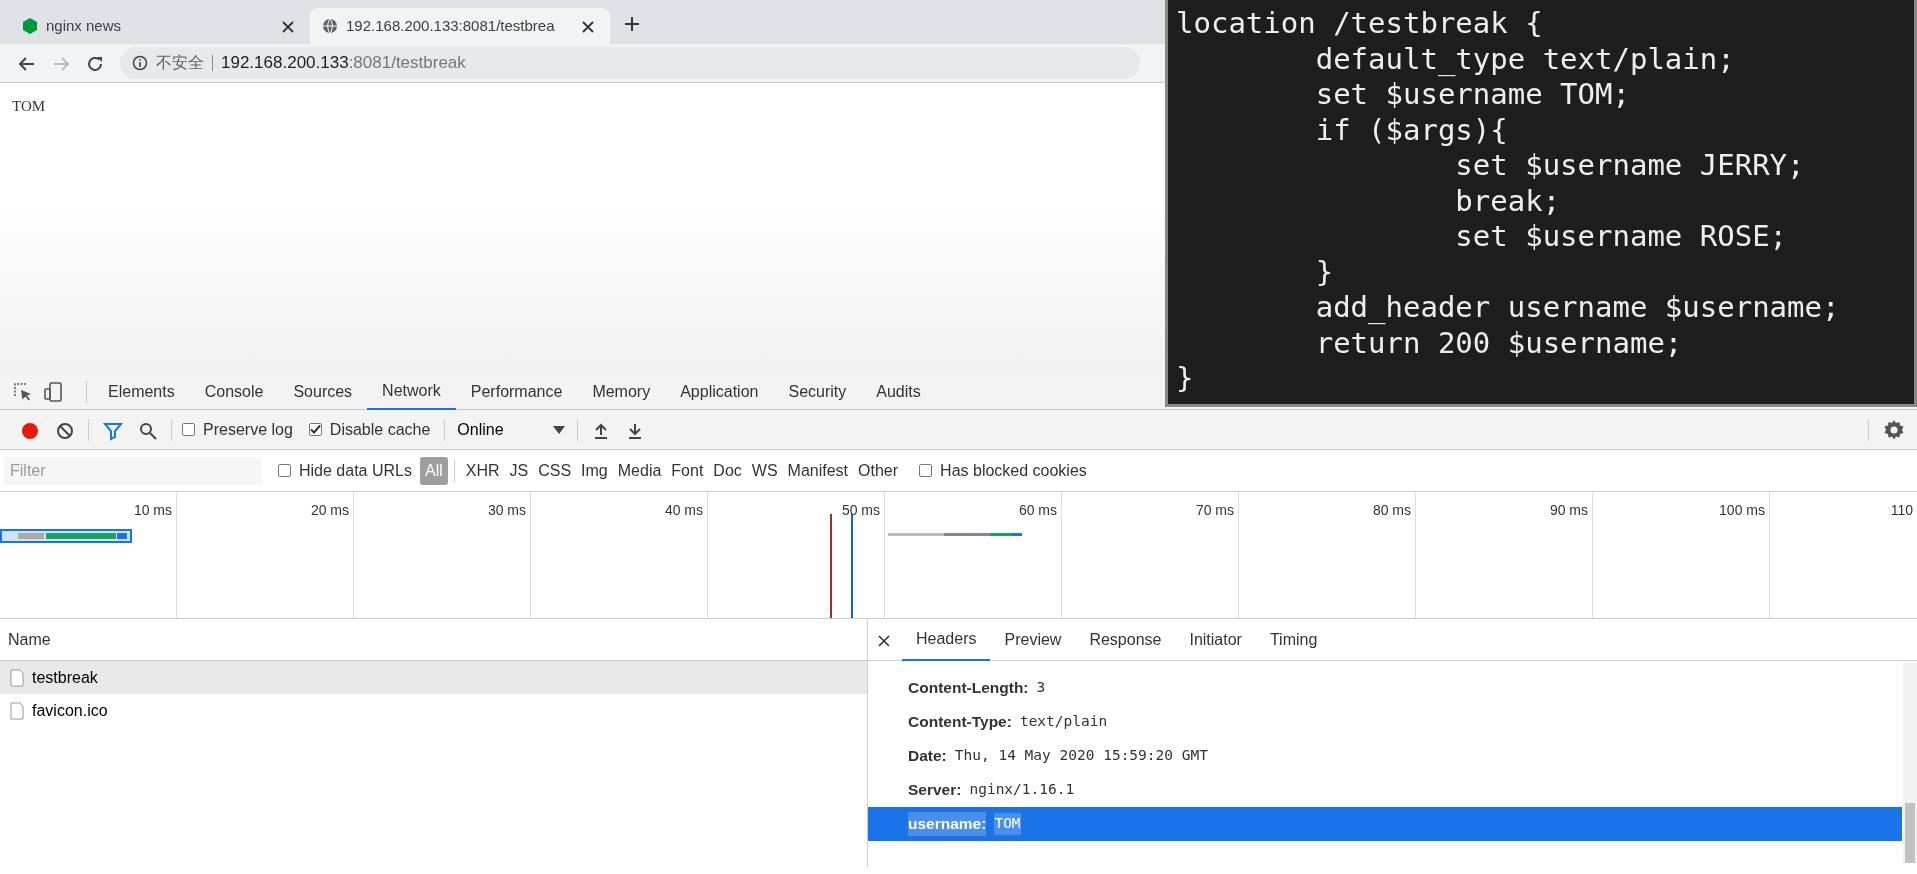 This screenshot has height=874, width=1917. Describe the element at coordinates (27, 63) in the screenshot. I see `back-arrow-icon` at that location.